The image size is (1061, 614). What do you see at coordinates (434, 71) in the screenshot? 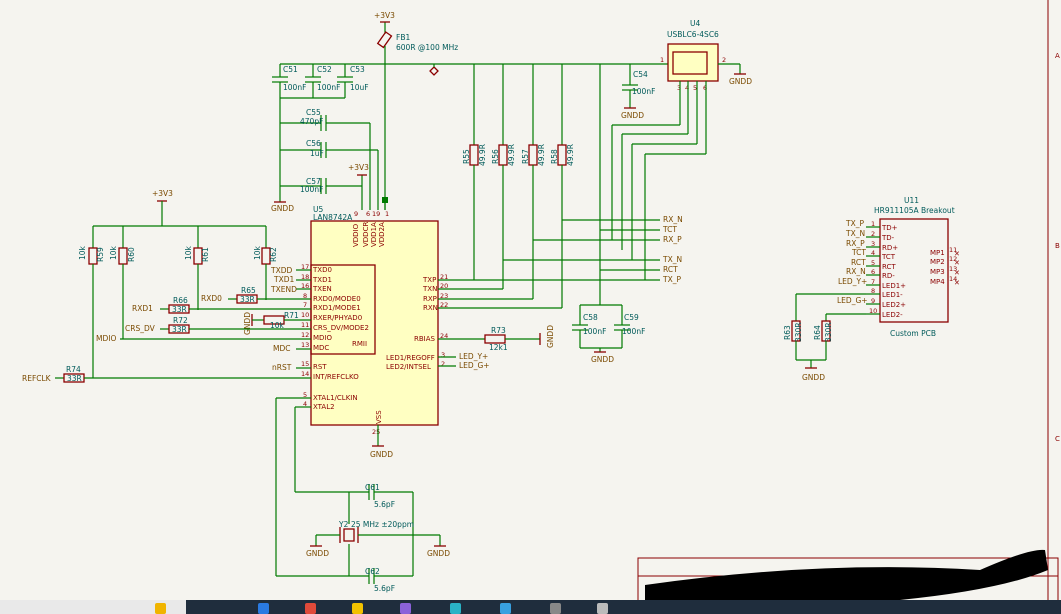
I see `pwr-flag-icon` at bounding box center [434, 71].